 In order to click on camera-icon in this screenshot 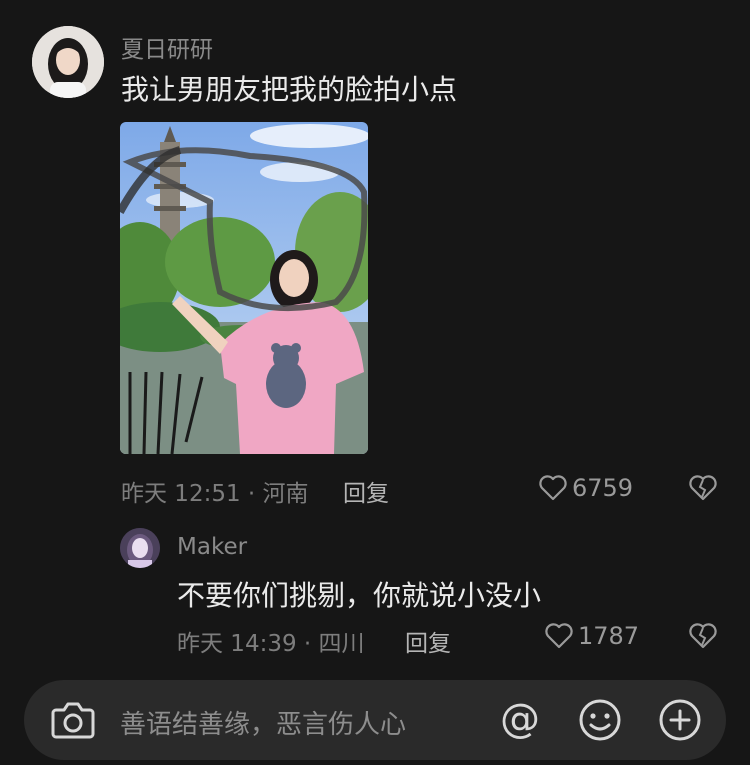, I will do `click(73, 720)`.